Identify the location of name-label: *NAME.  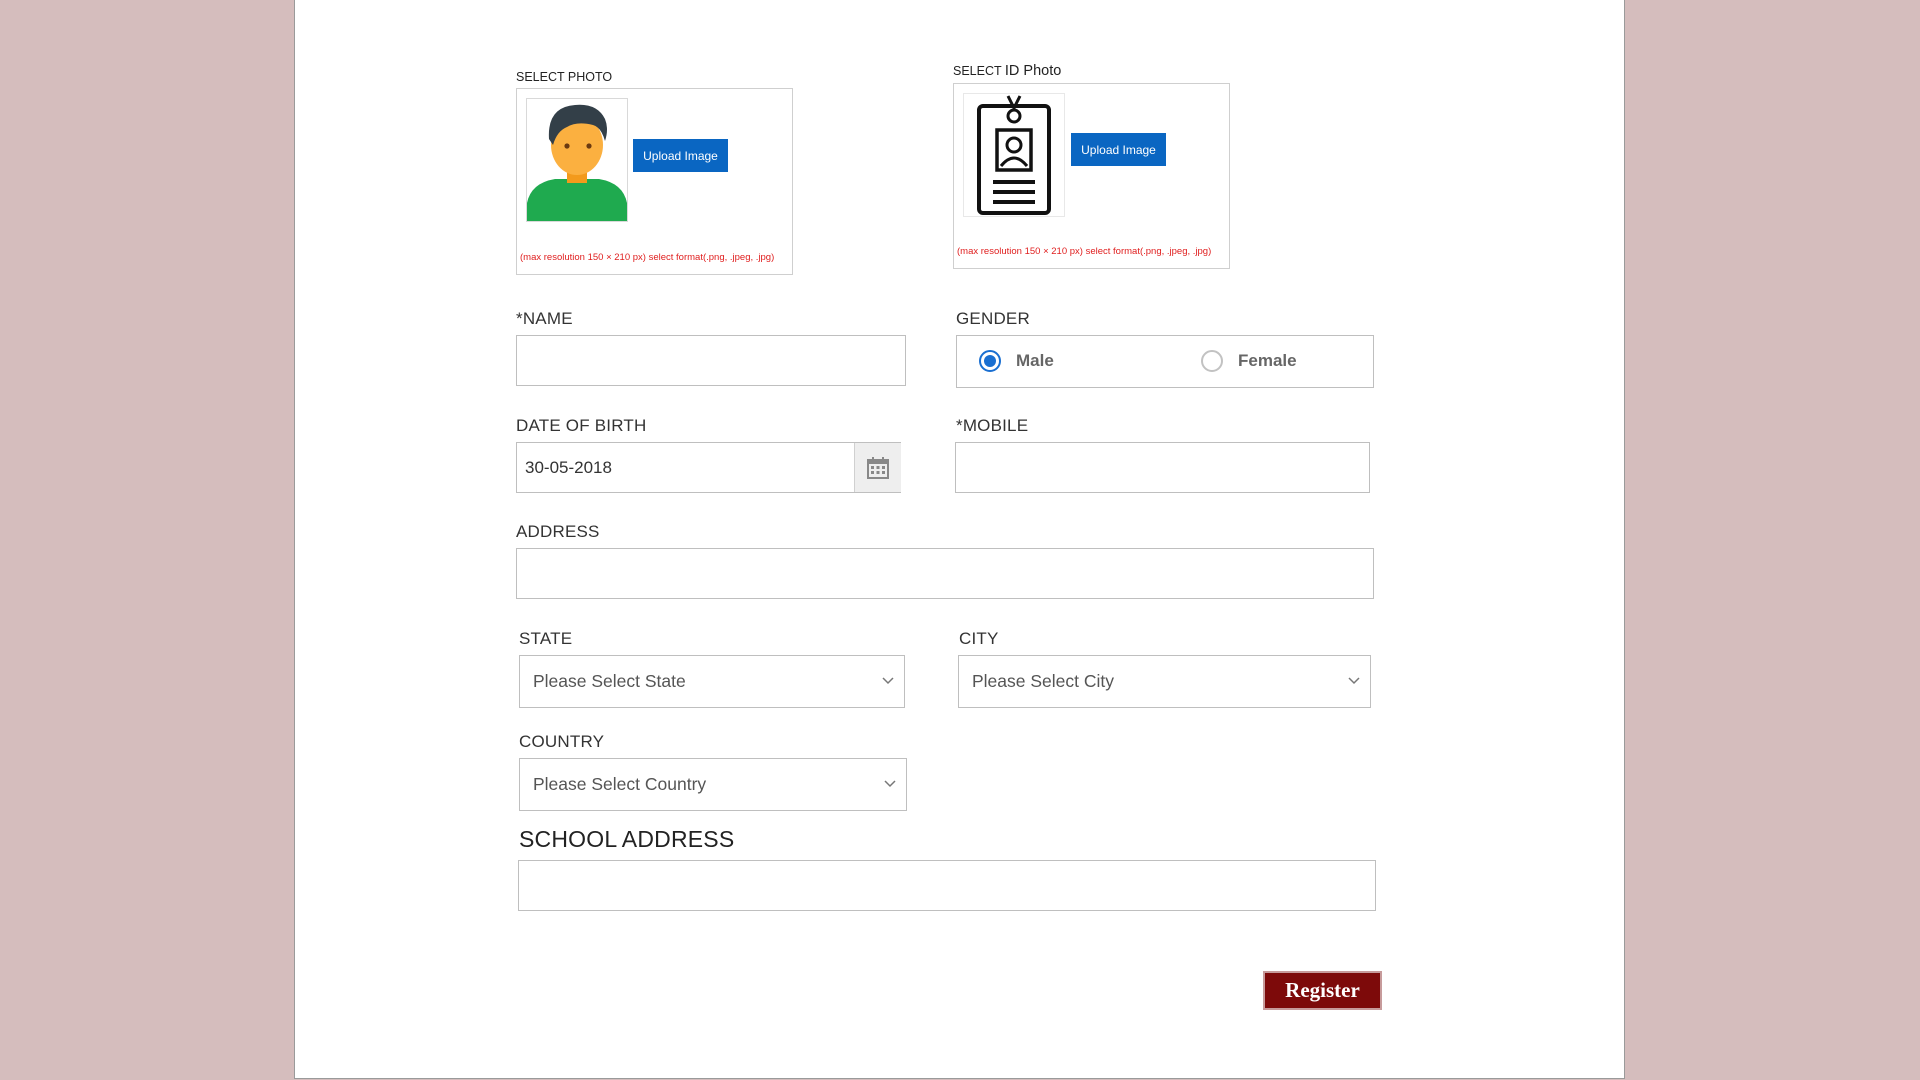
(544, 318).